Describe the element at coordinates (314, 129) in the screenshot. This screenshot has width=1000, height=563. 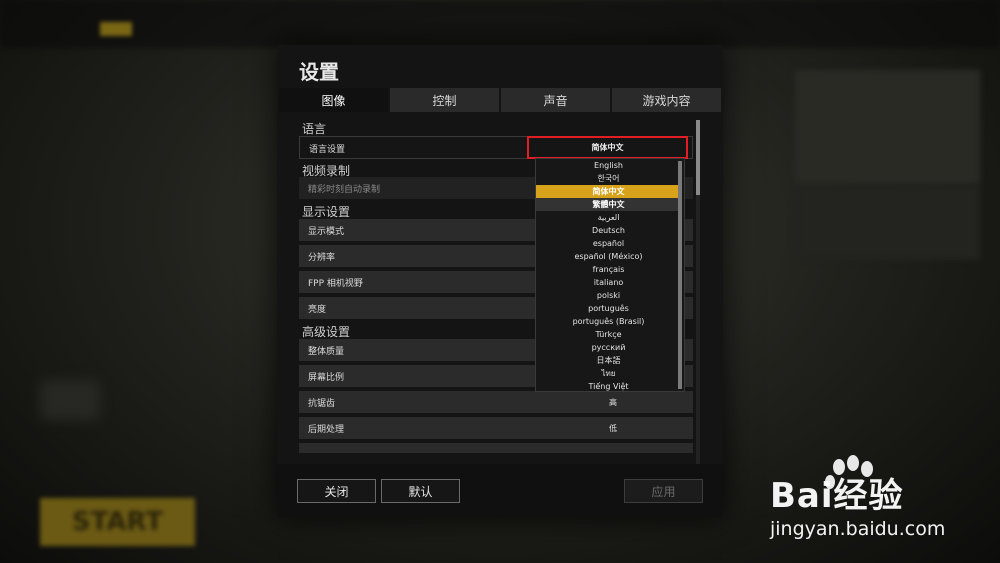
I see `section-language: 语言` at that location.